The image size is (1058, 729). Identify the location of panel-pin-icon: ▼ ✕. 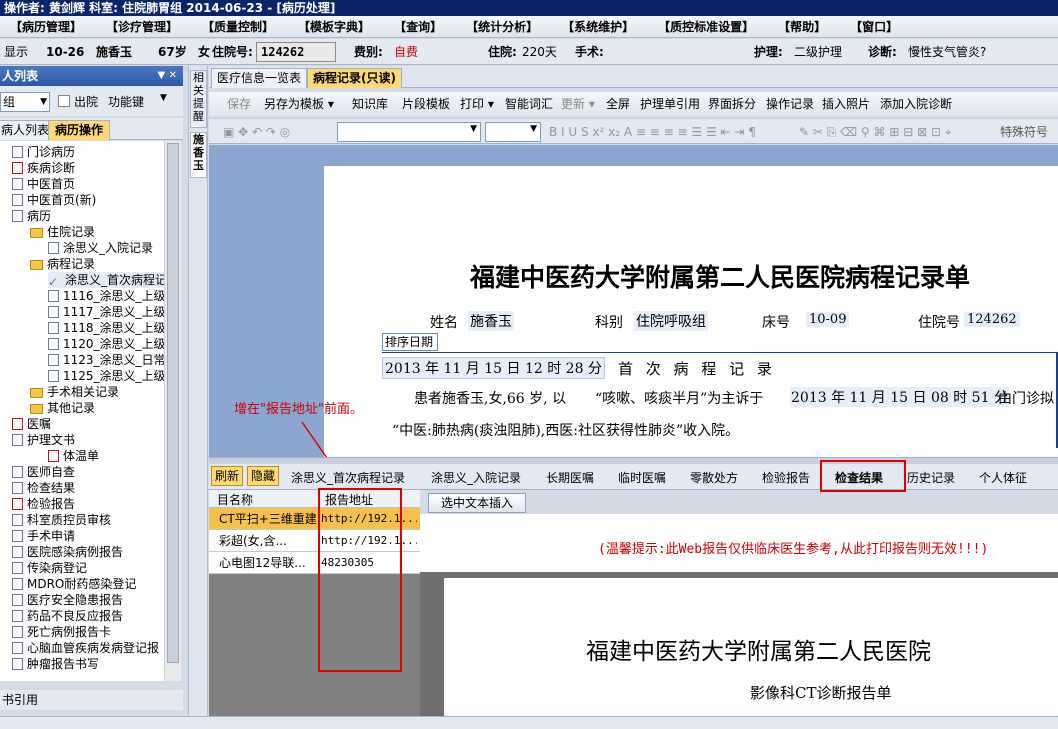
(167, 76).